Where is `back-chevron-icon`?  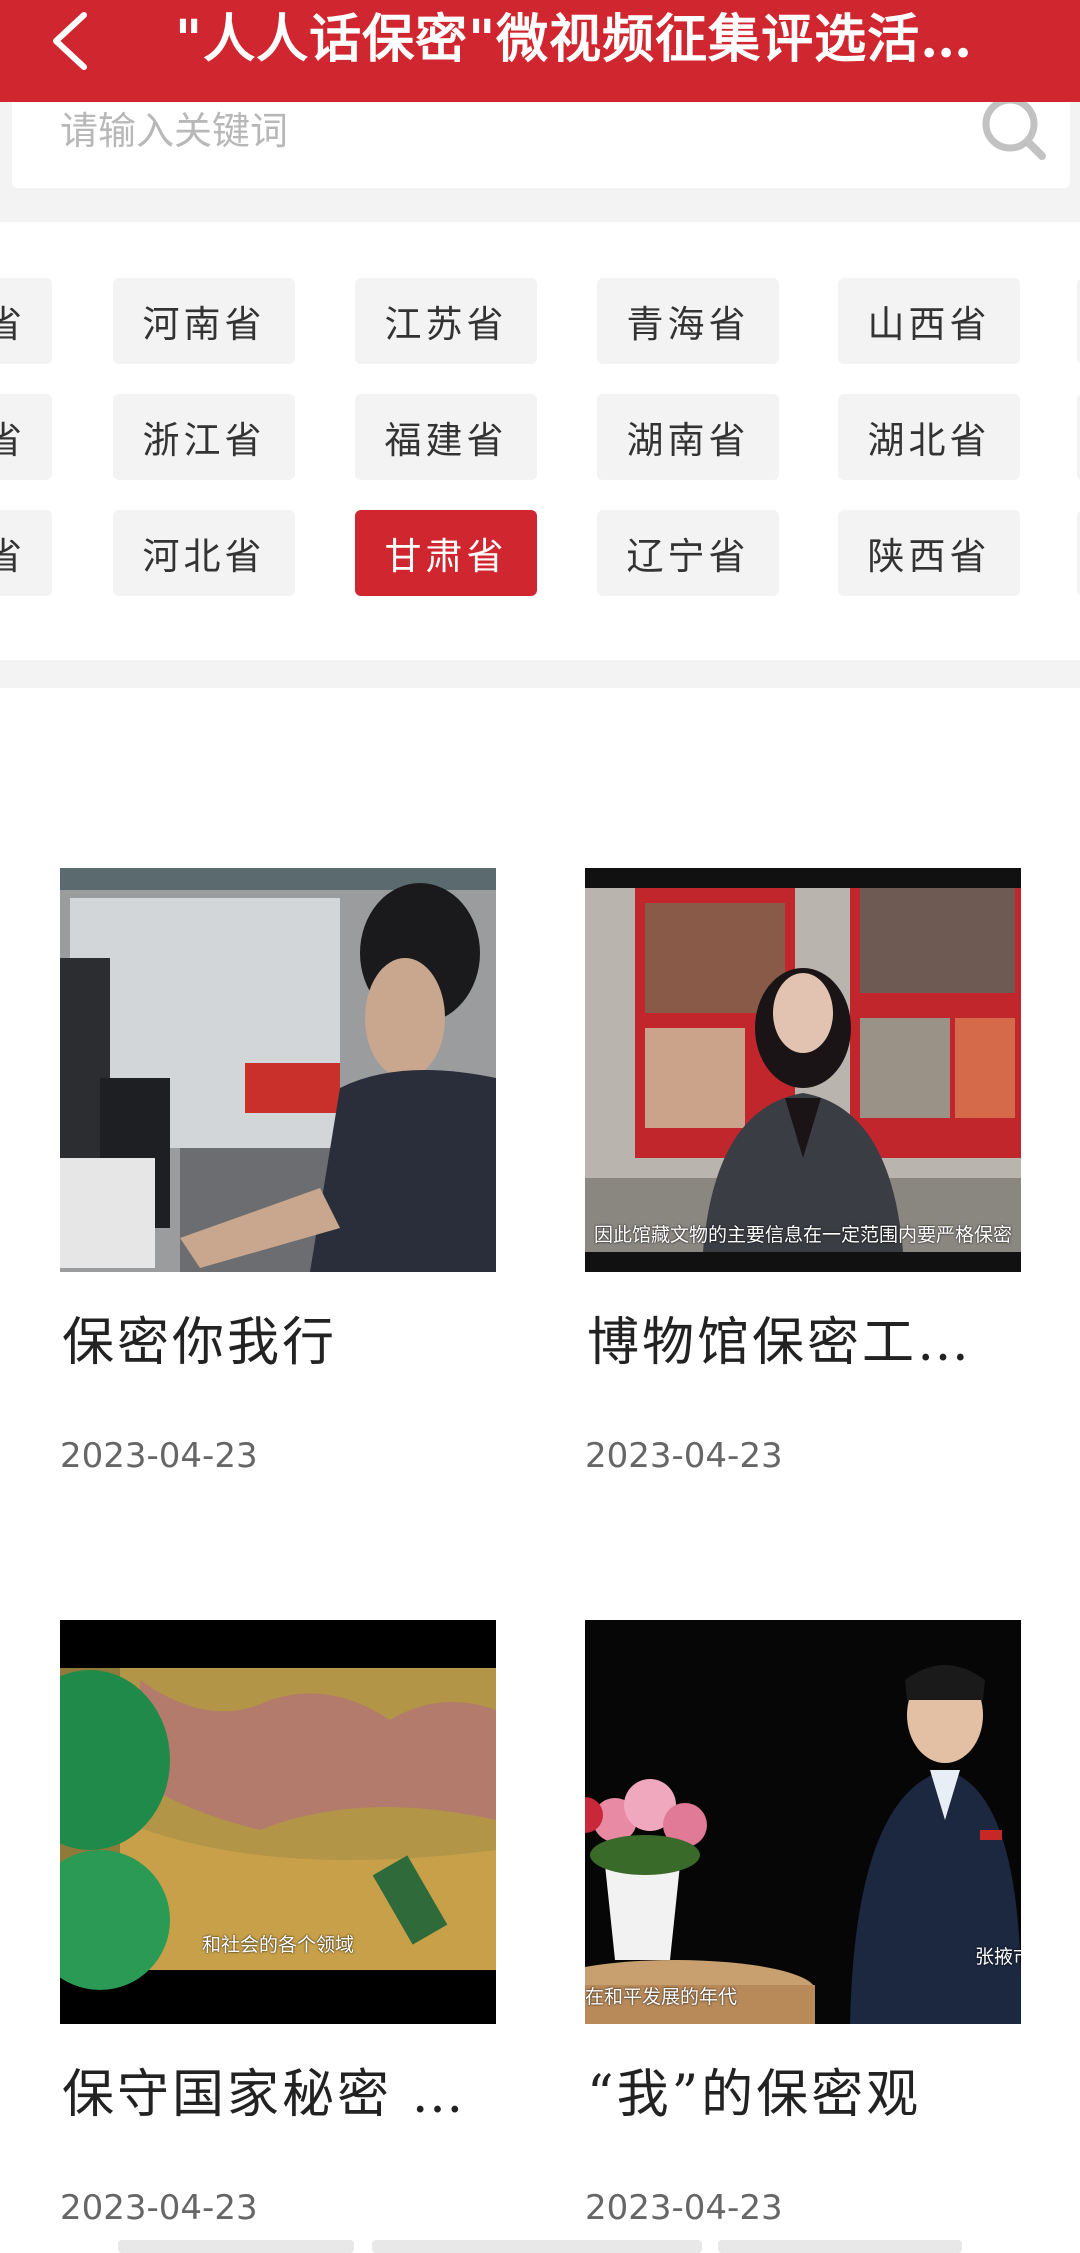
back-chevron-icon is located at coordinates (70, 41).